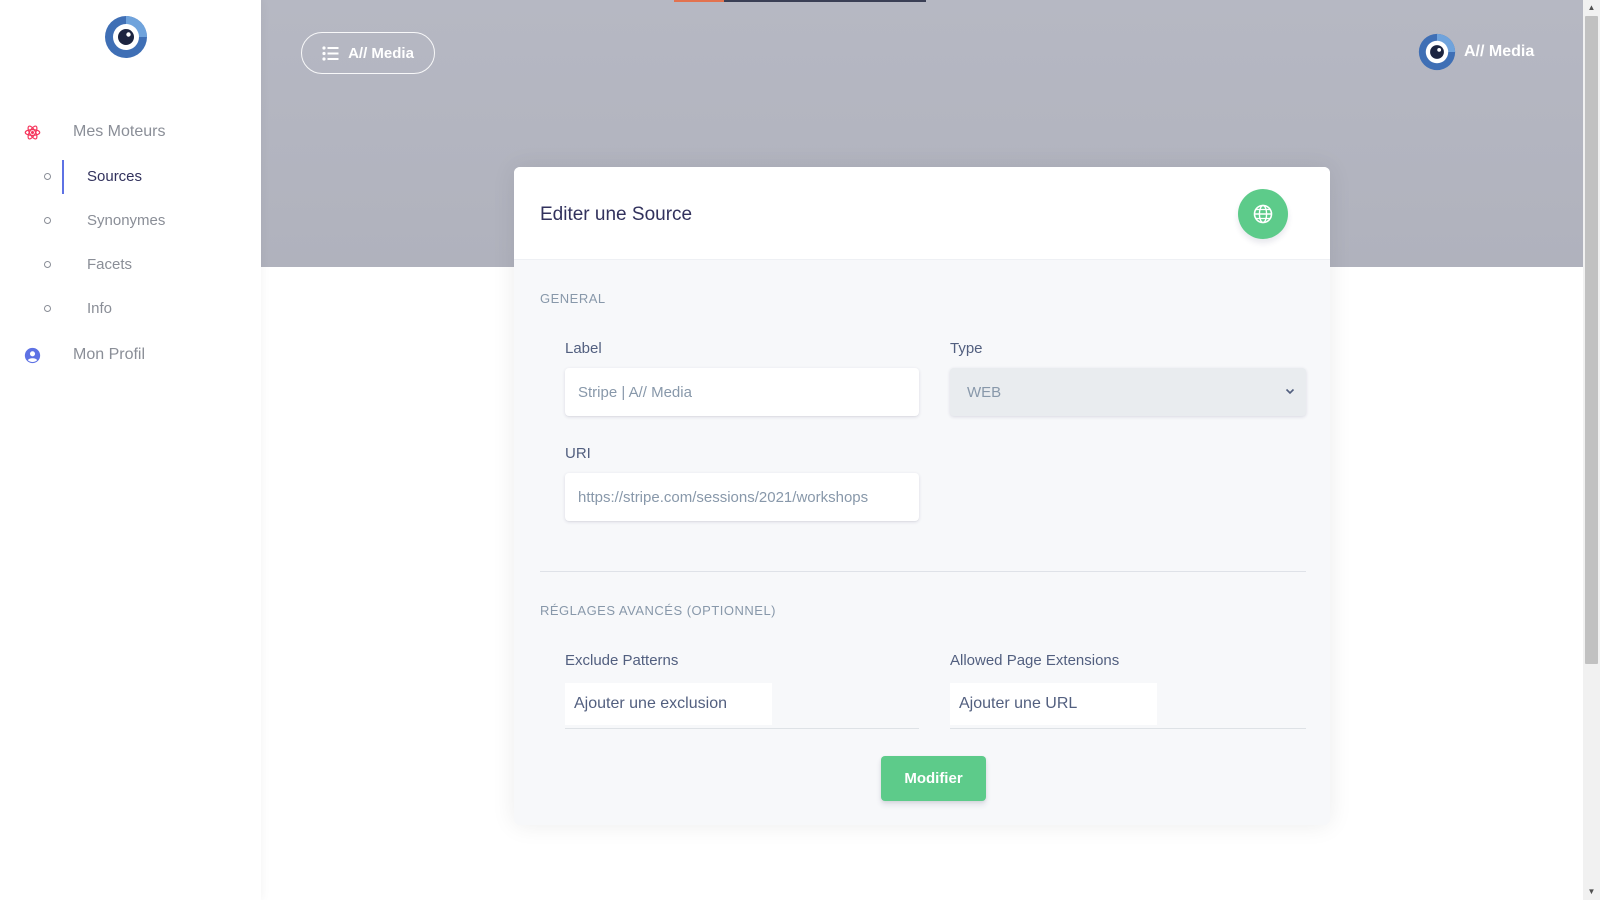 Image resolution: width=1600 pixels, height=900 pixels. Describe the element at coordinates (1499, 51) in the screenshot. I see `brand-name: A// Media` at that location.